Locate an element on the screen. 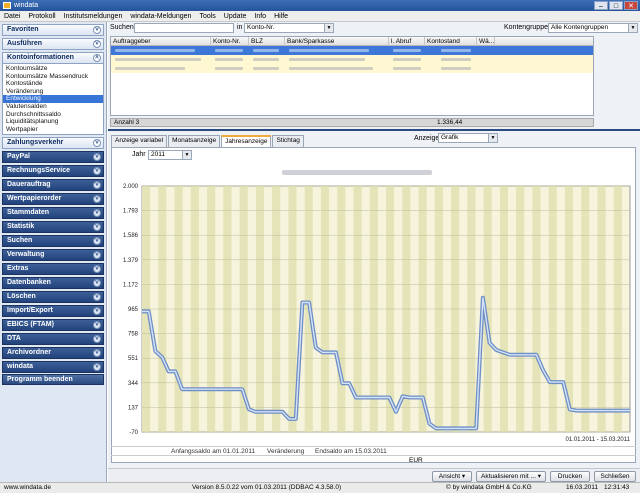 This screenshot has width=640, height=493. sidebar-favoriten: Favoriten ˅ is located at coordinates (53, 30).